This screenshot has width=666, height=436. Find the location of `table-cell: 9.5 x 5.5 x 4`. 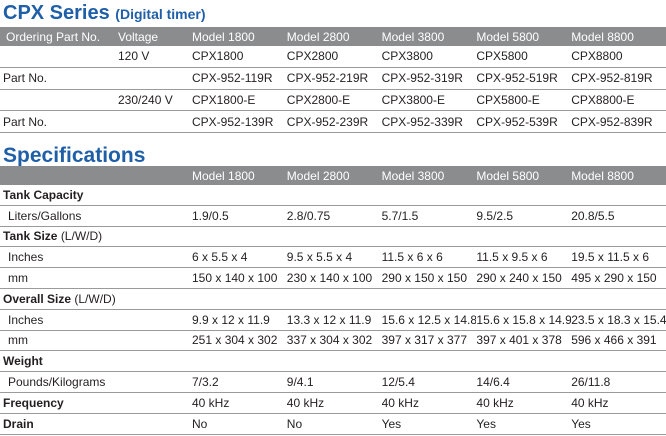

table-cell: 9.5 x 5.5 x 4 is located at coordinates (334, 257).